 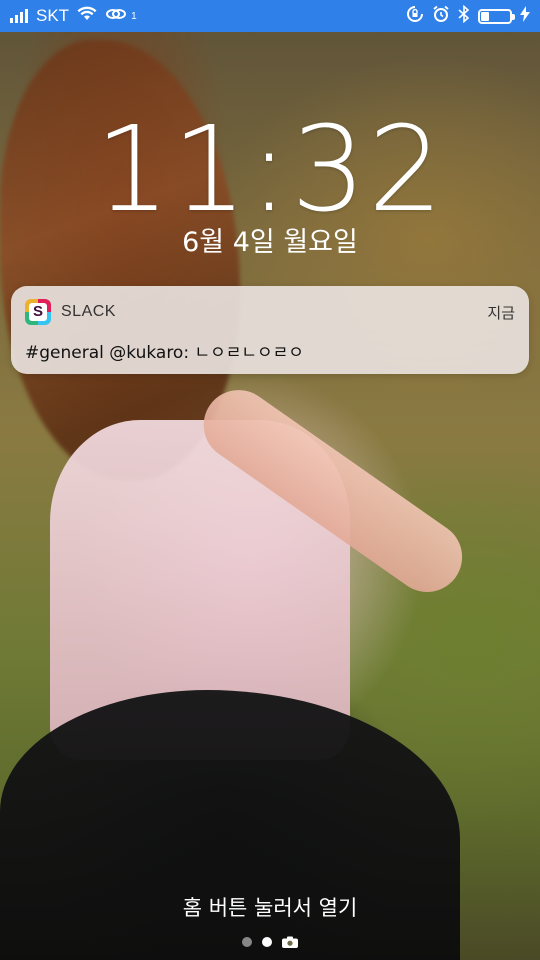 I want to click on slack-icon-letter: S, so click(x=38, y=312).